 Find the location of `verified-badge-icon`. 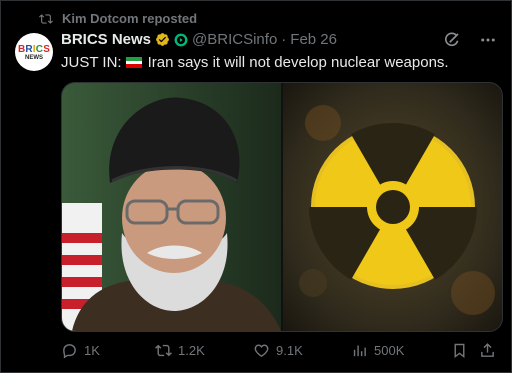

verified-badge-icon is located at coordinates (162, 39).